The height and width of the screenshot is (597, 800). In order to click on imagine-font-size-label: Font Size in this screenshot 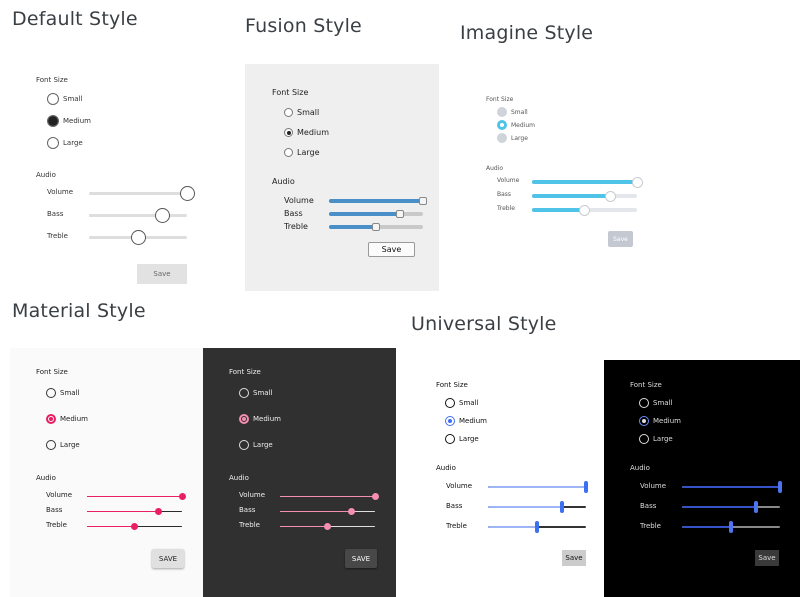, I will do `click(500, 99)`.